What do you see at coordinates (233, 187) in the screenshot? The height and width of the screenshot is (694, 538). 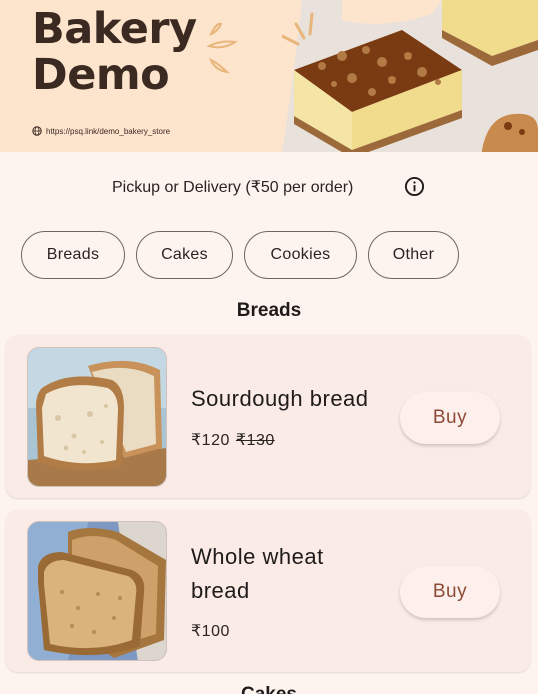 I see `delivery-text: Pickup or Delivery (₹50 per order)` at bounding box center [233, 187].